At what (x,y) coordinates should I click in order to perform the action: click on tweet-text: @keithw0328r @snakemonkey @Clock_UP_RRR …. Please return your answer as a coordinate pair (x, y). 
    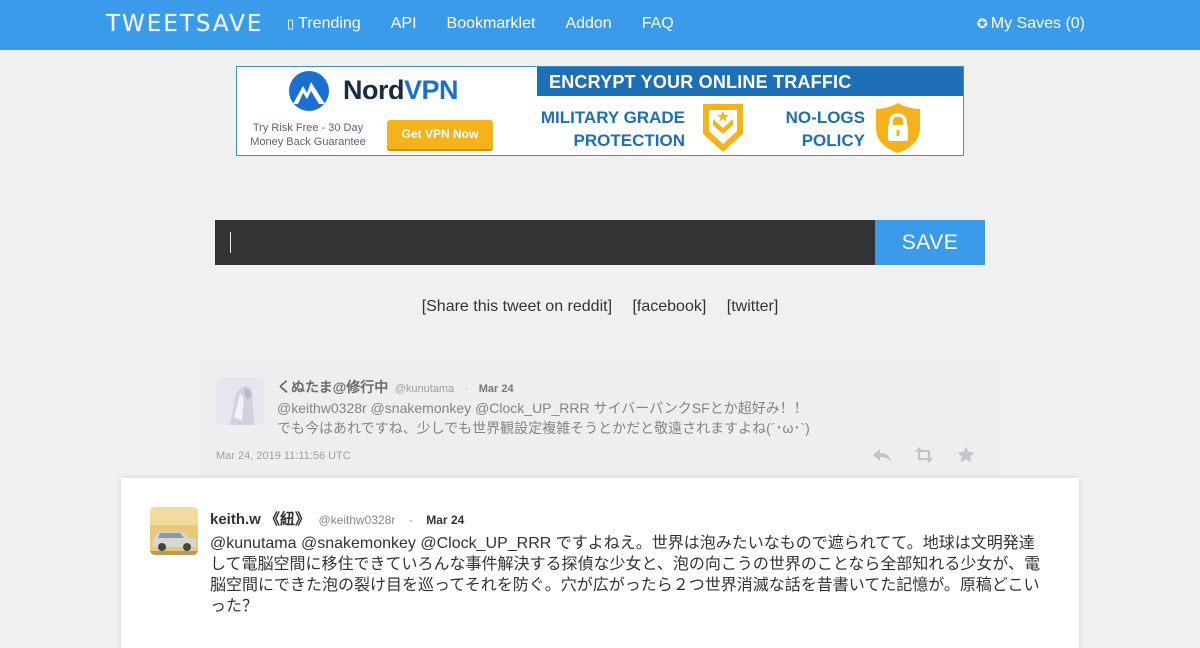
    Looking at the image, I should click on (543, 418).